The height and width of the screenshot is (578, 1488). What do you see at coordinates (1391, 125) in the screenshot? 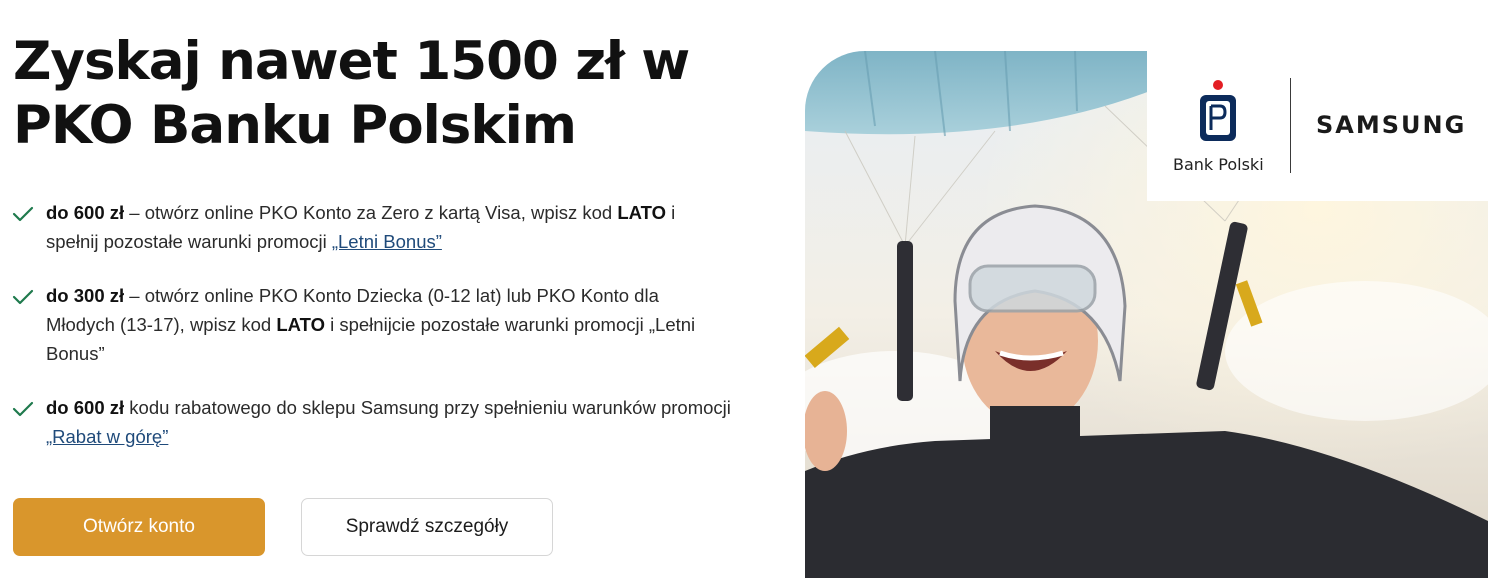
I see `samsung-logo: SAMSUNG` at bounding box center [1391, 125].